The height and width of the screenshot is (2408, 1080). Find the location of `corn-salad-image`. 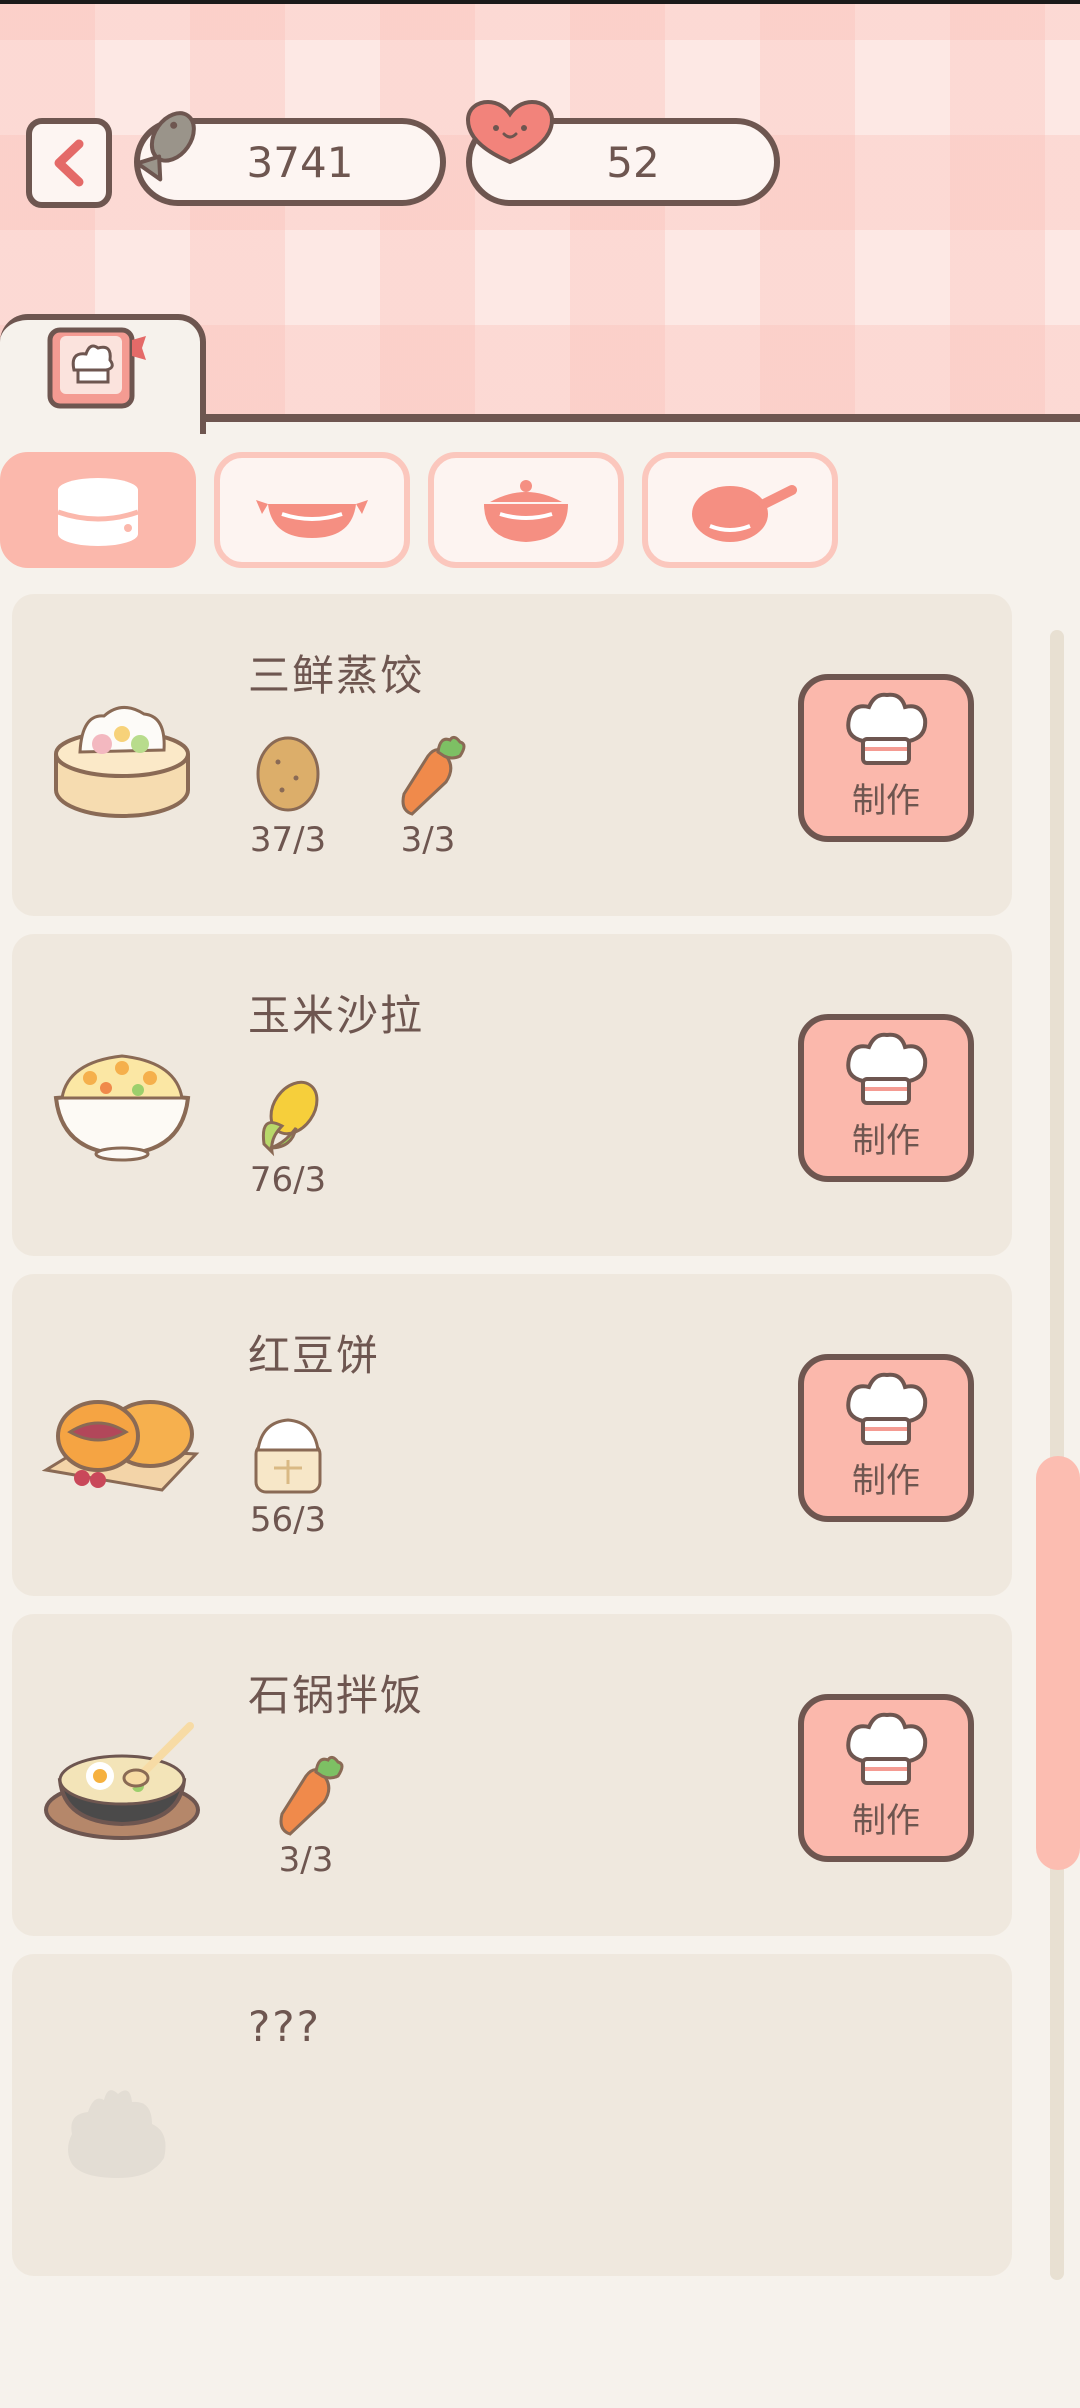

corn-salad-image is located at coordinates (122, 1099).